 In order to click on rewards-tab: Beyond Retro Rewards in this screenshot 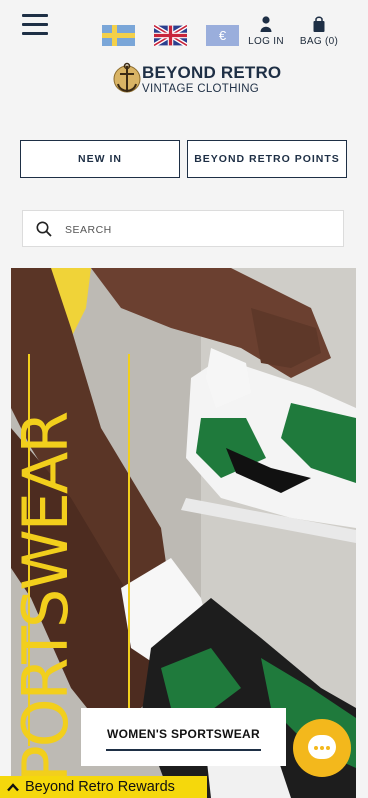, I will do `click(103, 787)`.